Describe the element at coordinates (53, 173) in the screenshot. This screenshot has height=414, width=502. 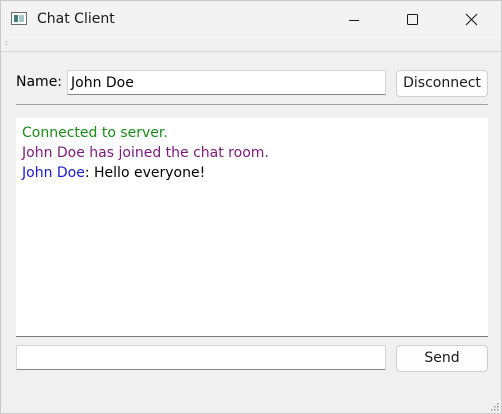
I see `chat-message-sender: John Doe` at that location.